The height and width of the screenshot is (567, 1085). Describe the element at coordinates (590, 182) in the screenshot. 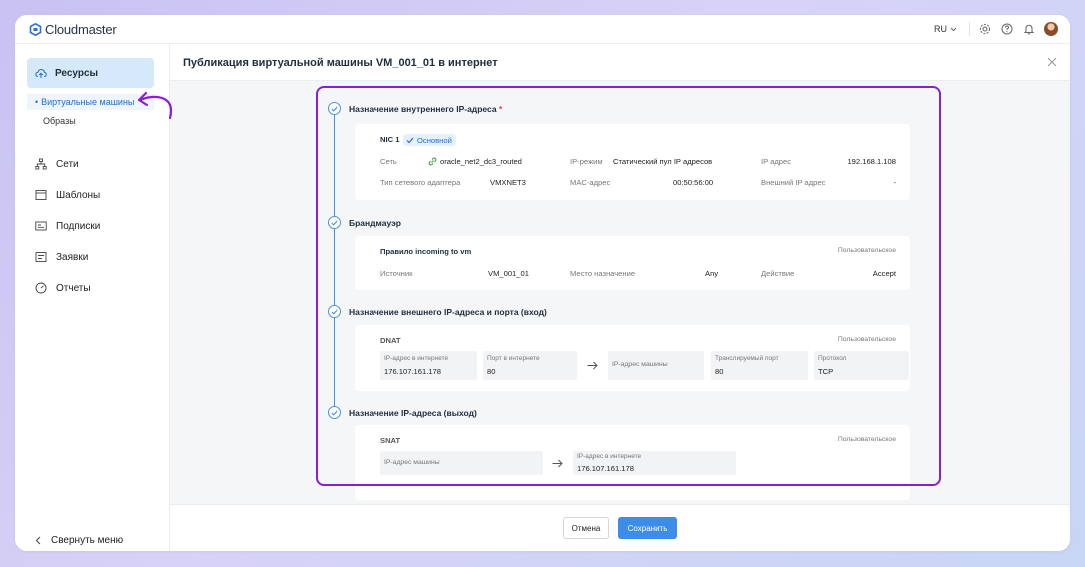

I see `mac-address-label: MAC-адрес` at that location.